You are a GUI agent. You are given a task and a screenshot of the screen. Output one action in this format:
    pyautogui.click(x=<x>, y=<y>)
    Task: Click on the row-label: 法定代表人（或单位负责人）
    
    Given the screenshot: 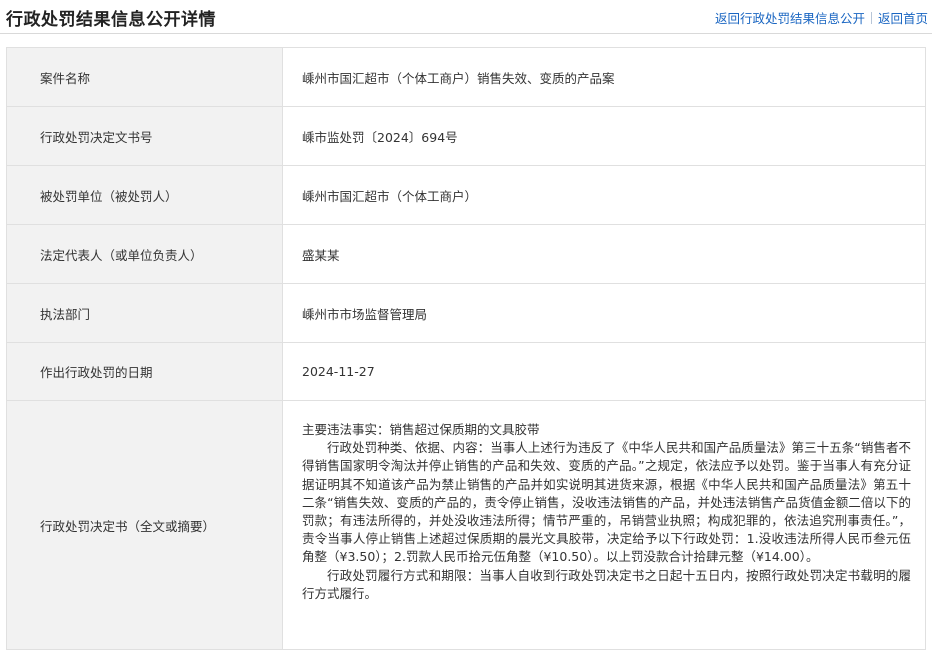 What is the action you would take?
    pyautogui.click(x=144, y=254)
    